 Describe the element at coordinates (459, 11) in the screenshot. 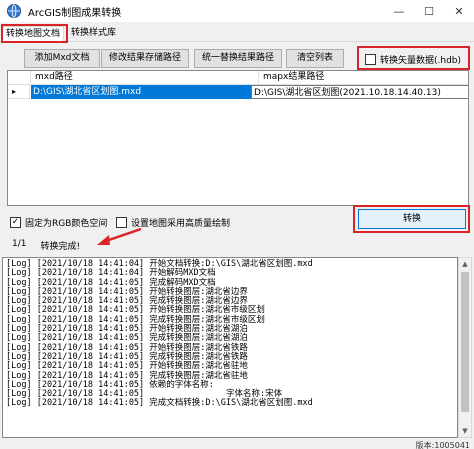

I see `close-button: ✕` at that location.